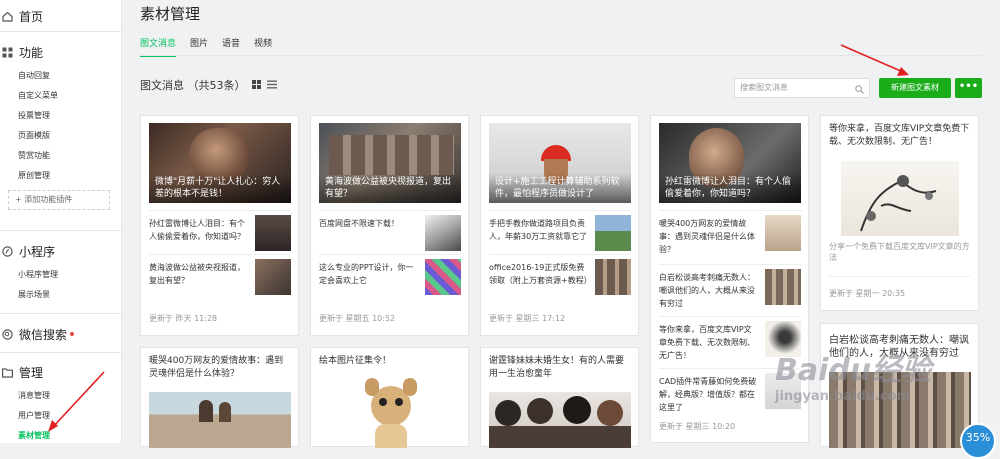 This screenshot has width=1000, height=459. I want to click on news-card: 绘本图片征集令！, so click(389, 397).